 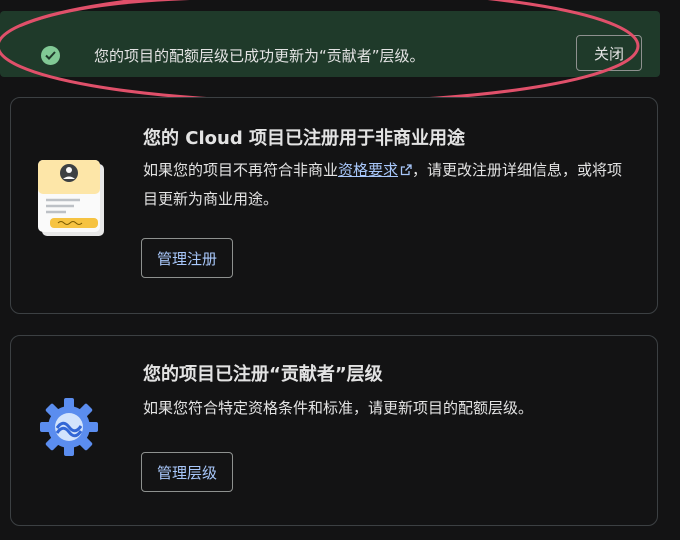 I want to click on card-description: 如果您的项目不再符合非商业资格要求 ，请更改注册详细信息，或将项目更新为商业用途。, so click(x=388, y=184).